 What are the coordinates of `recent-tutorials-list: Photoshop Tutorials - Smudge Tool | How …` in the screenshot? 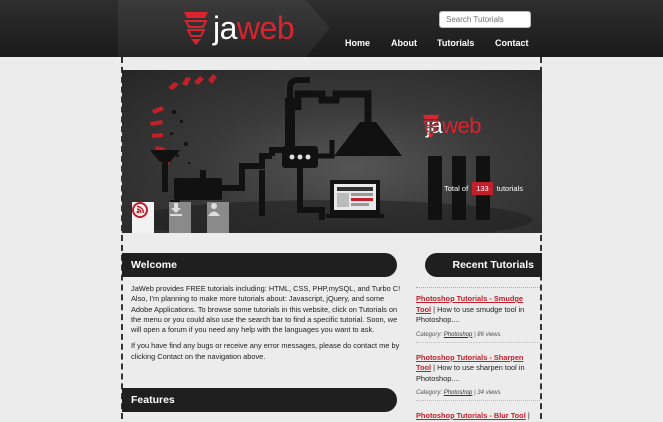 It's located at (478, 354).